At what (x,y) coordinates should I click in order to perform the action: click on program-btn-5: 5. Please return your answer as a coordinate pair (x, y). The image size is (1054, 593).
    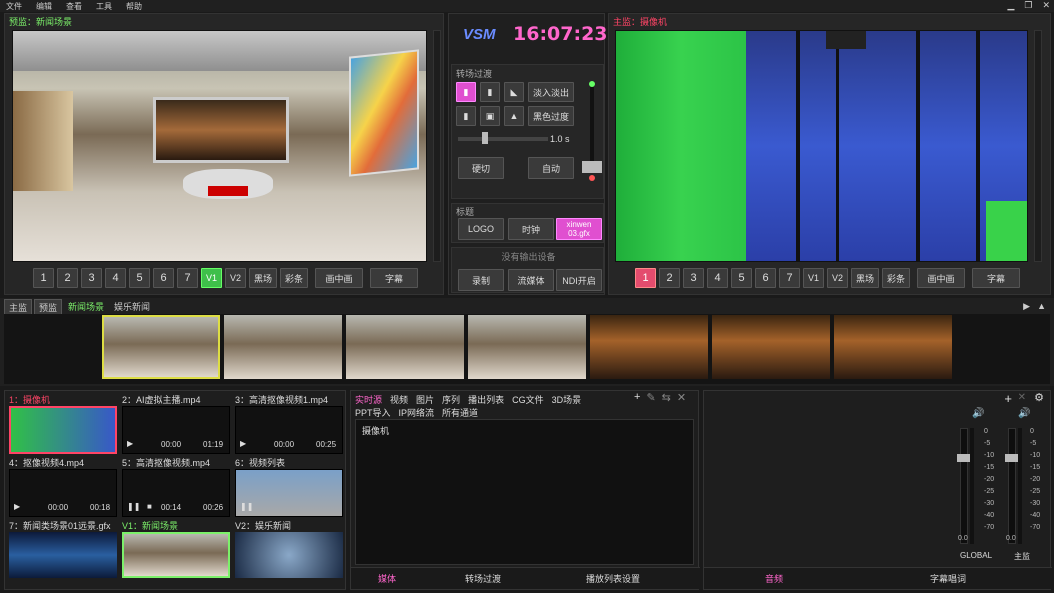
    Looking at the image, I should click on (741, 278).